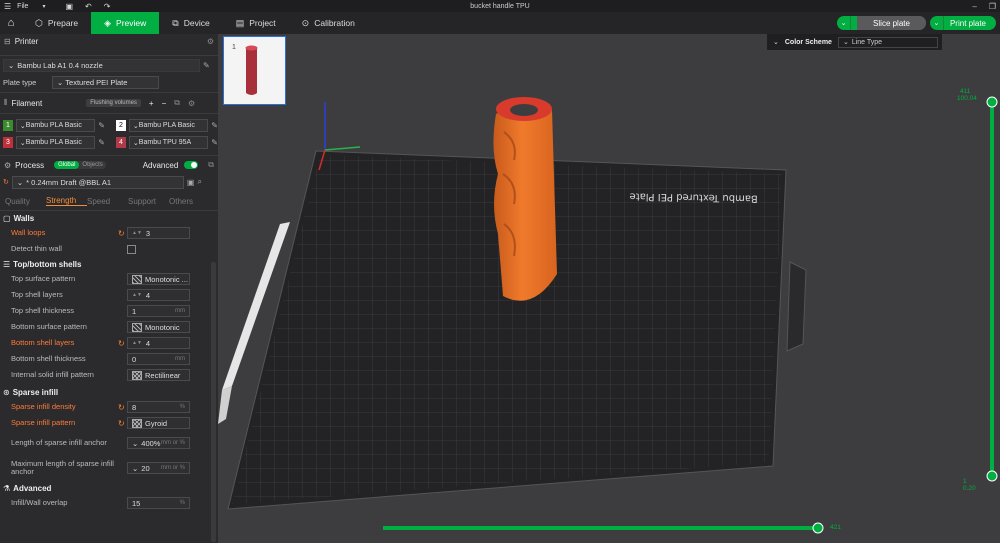 The image size is (1000, 543). What do you see at coordinates (39, 502) in the screenshot?
I see `param-label: Infill/Wall overlap` at bounding box center [39, 502].